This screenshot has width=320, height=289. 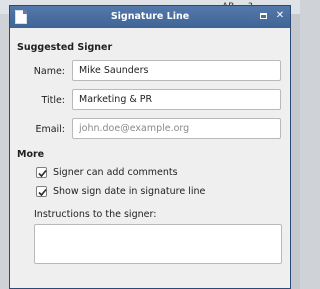 What do you see at coordinates (176, 99) in the screenshot?
I see `title-field` at bounding box center [176, 99].